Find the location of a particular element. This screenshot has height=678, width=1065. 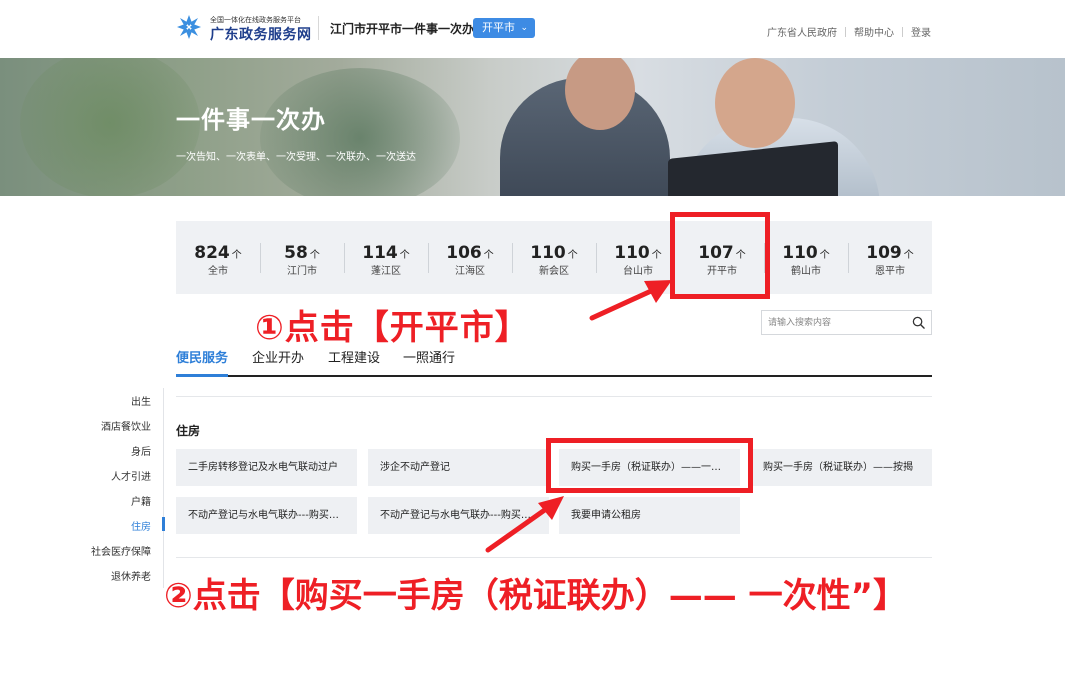

stat-taishan: 110 个台山市 is located at coordinates (638, 257).